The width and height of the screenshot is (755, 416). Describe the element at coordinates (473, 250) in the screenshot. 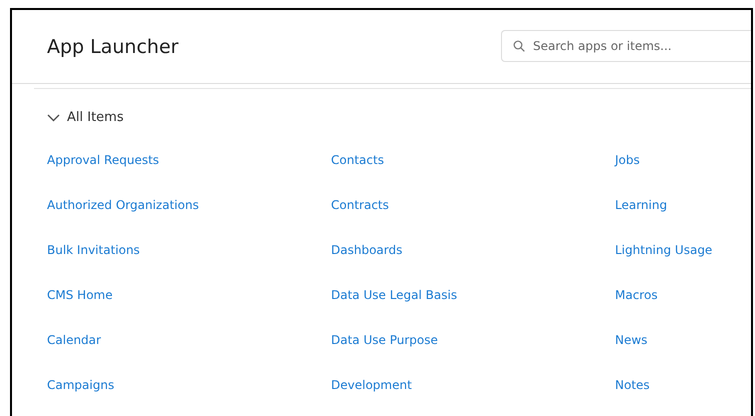

I see `app-item-link: Dashboards` at that location.